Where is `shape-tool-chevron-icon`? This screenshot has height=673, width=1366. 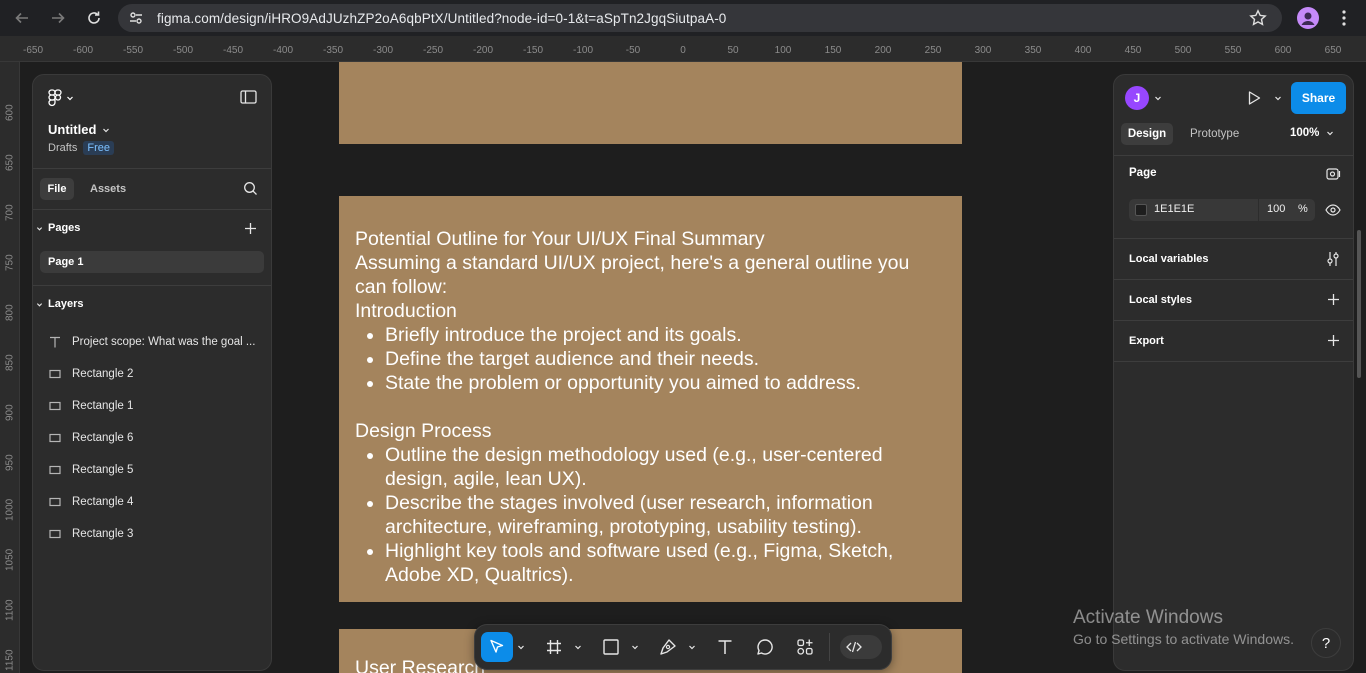
shape-tool-chevron-icon is located at coordinates (635, 647).